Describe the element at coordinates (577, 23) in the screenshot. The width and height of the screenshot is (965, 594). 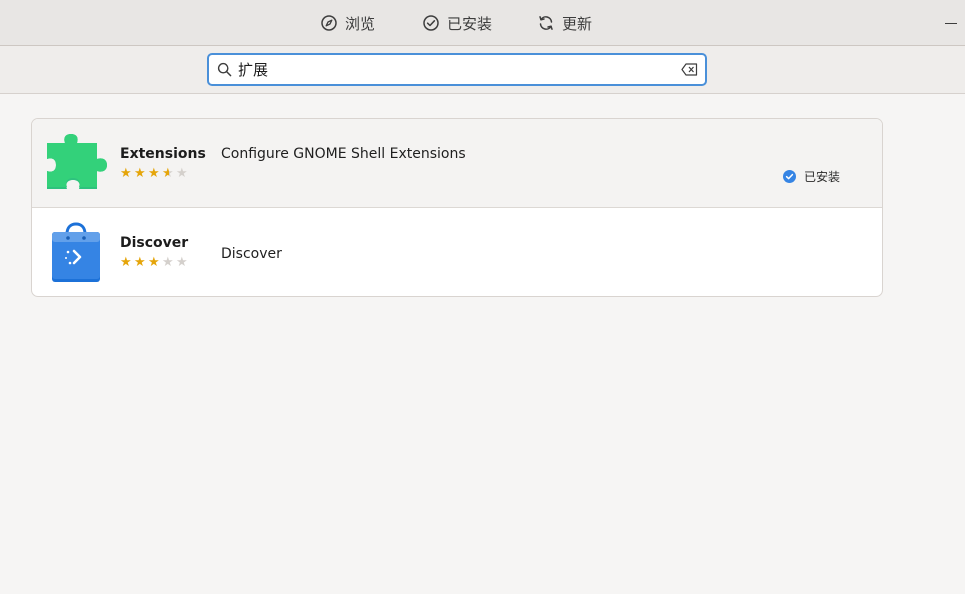
I see `tab-updates-label: 更新` at that location.